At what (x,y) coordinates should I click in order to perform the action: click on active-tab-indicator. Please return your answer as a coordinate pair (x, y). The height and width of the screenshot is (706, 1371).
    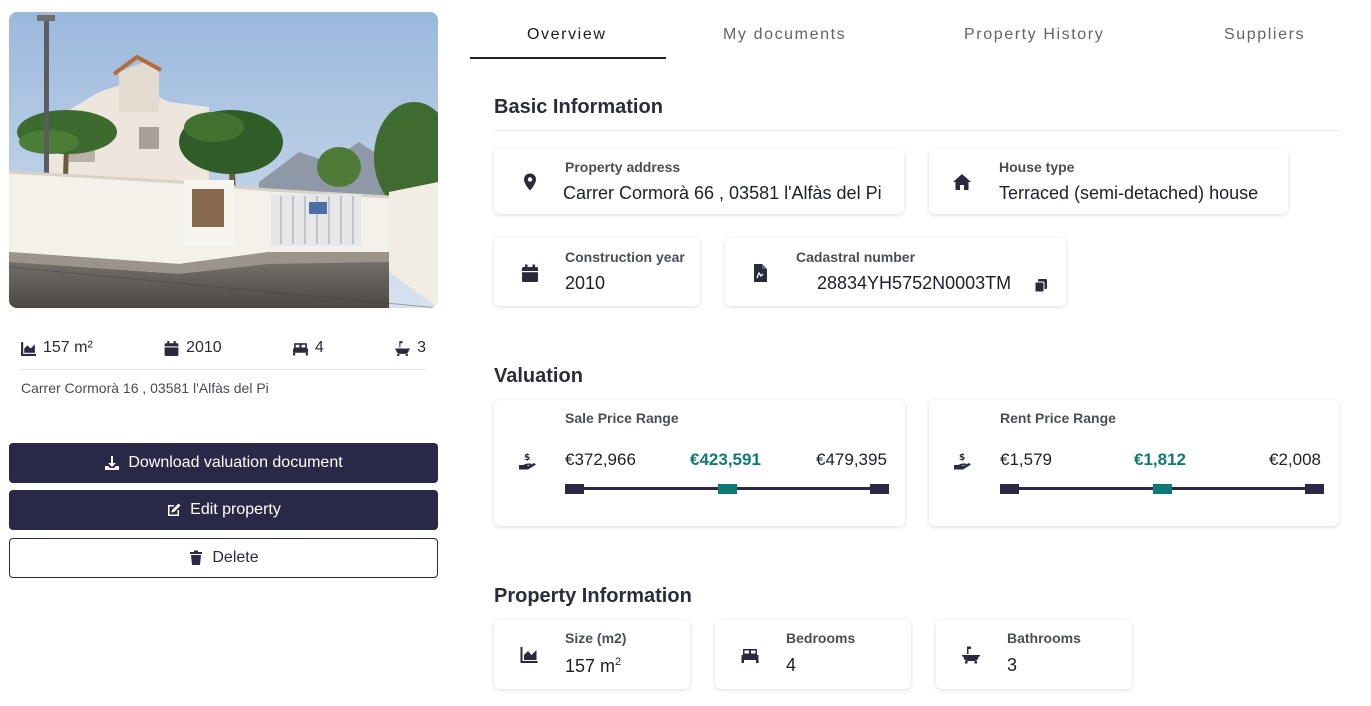
    Looking at the image, I should click on (568, 58).